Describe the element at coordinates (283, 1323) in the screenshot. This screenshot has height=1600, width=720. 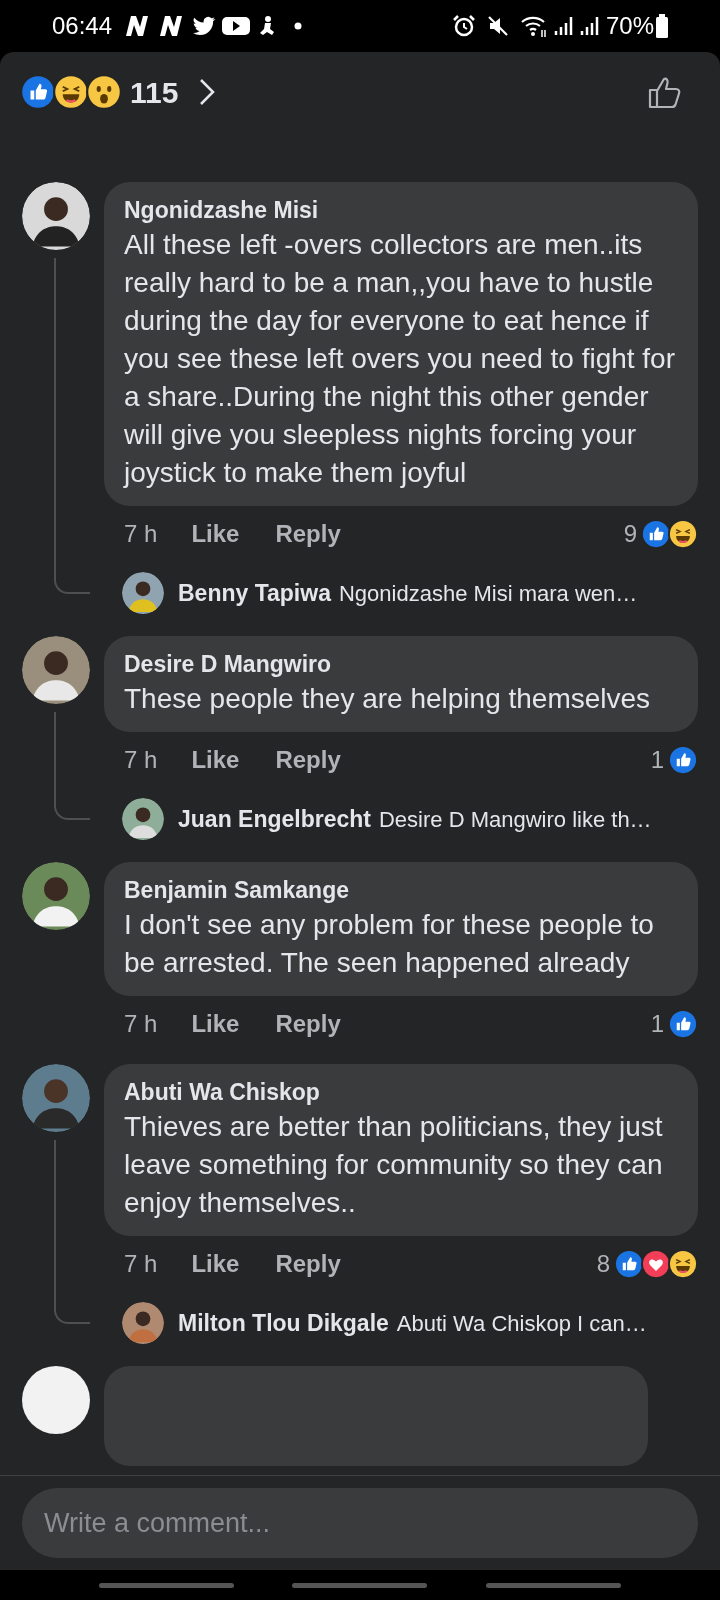
I see `reply-author-name: Milton Tlou Dikgale` at that location.